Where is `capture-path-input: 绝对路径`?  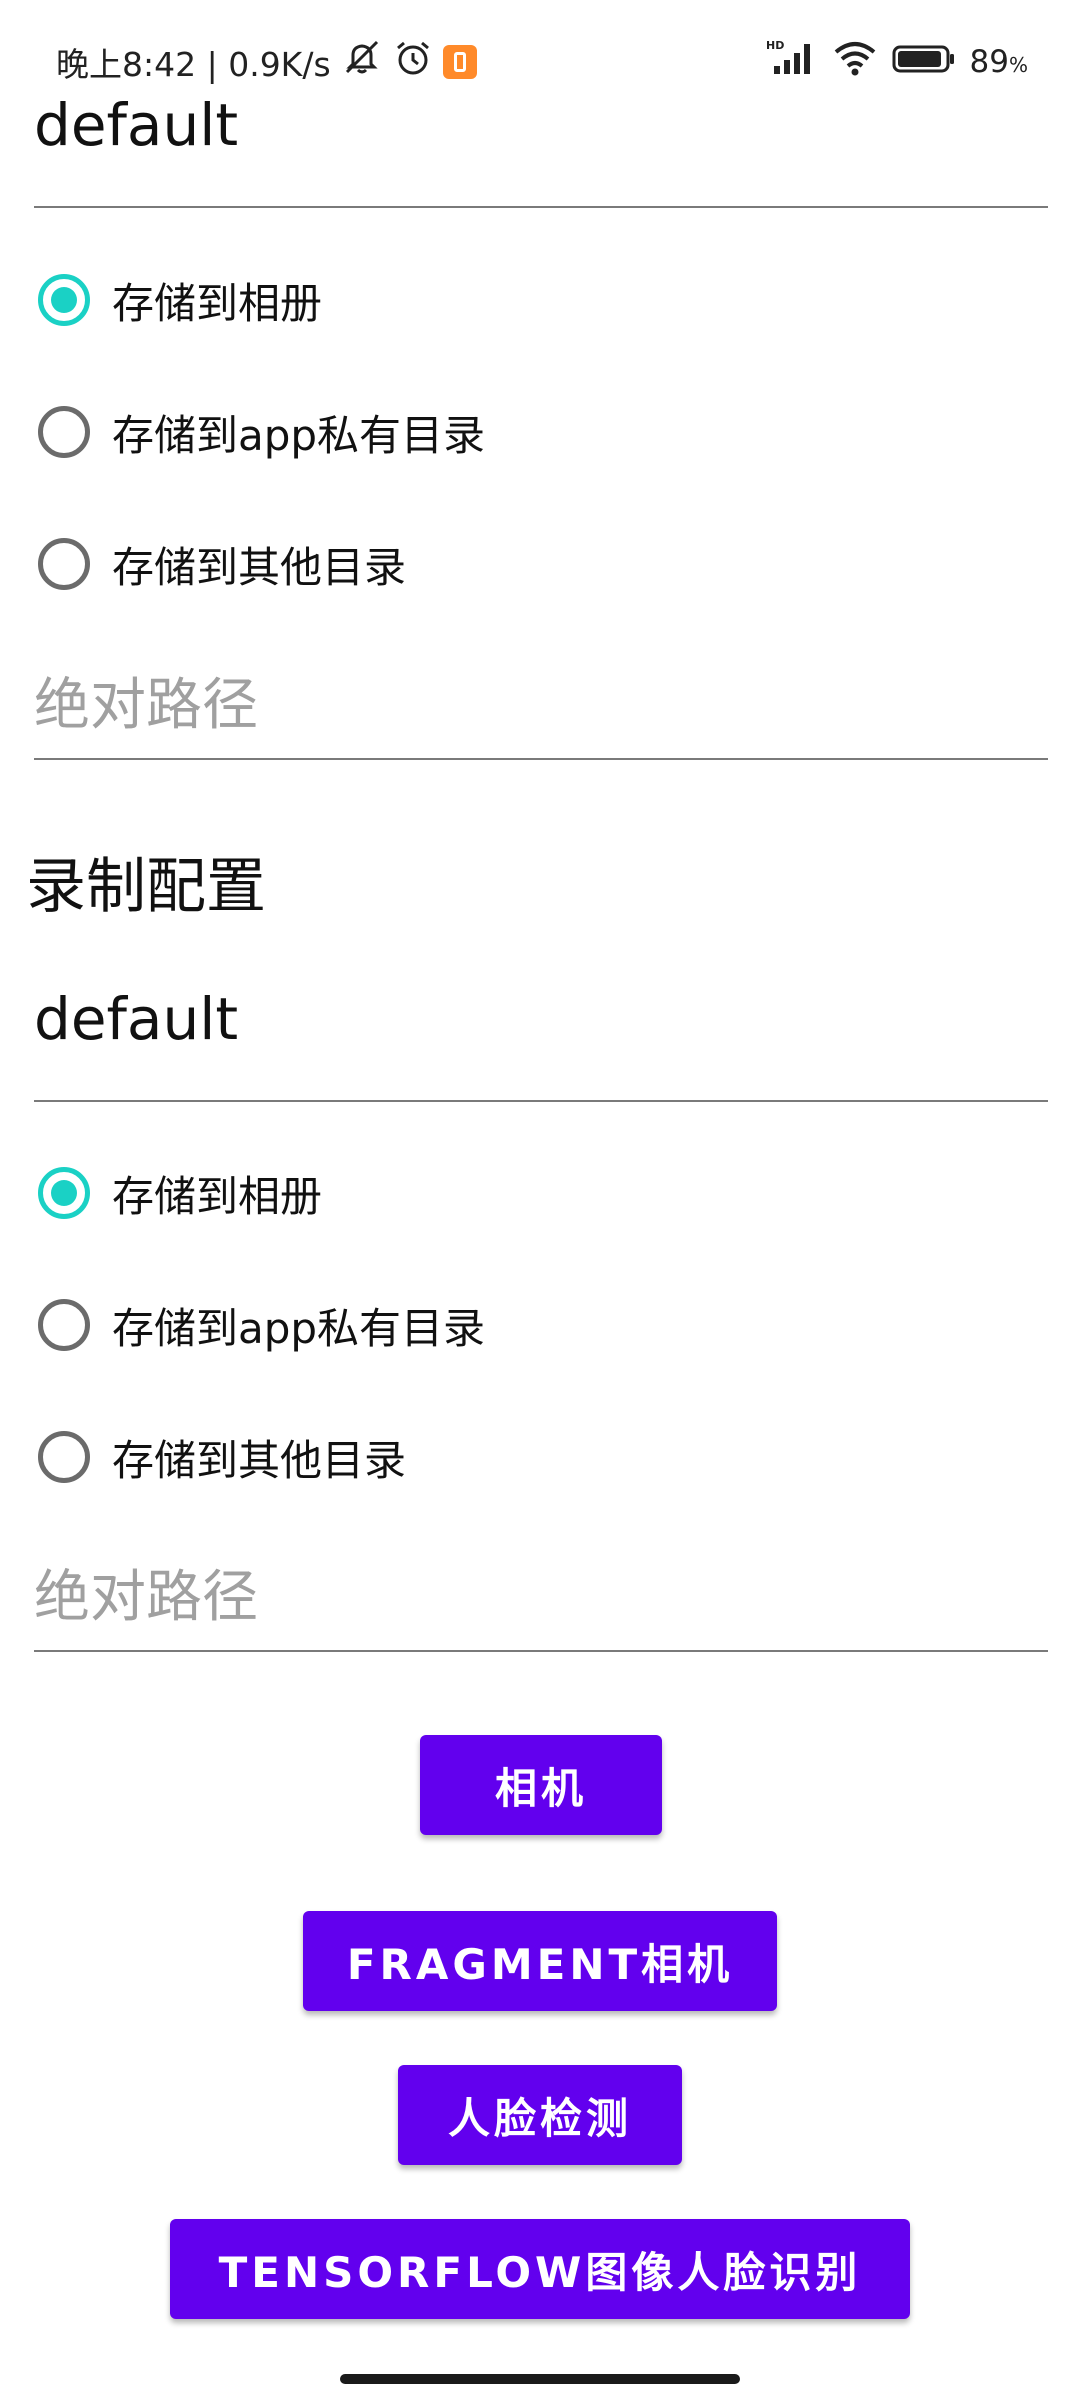
capture-path-input: 绝对路径 is located at coordinates (541, 700).